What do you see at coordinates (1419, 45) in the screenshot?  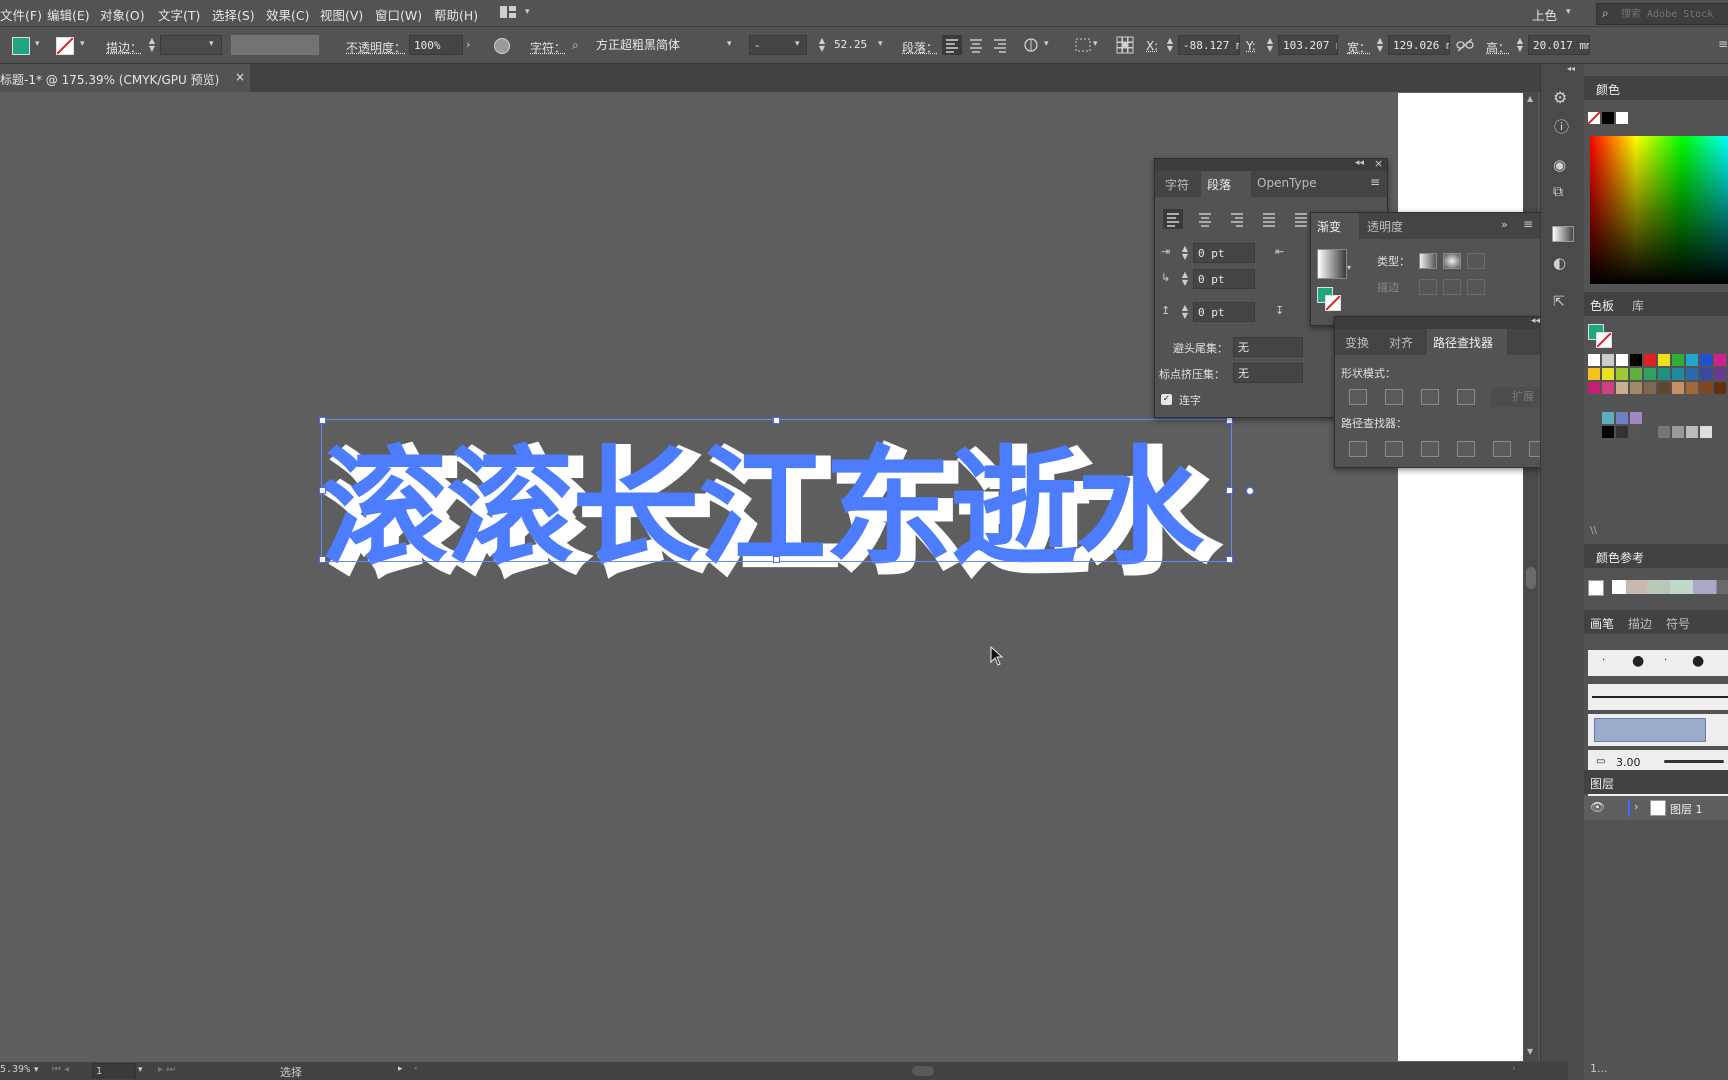 I see `width-field: 129.026 m` at bounding box center [1419, 45].